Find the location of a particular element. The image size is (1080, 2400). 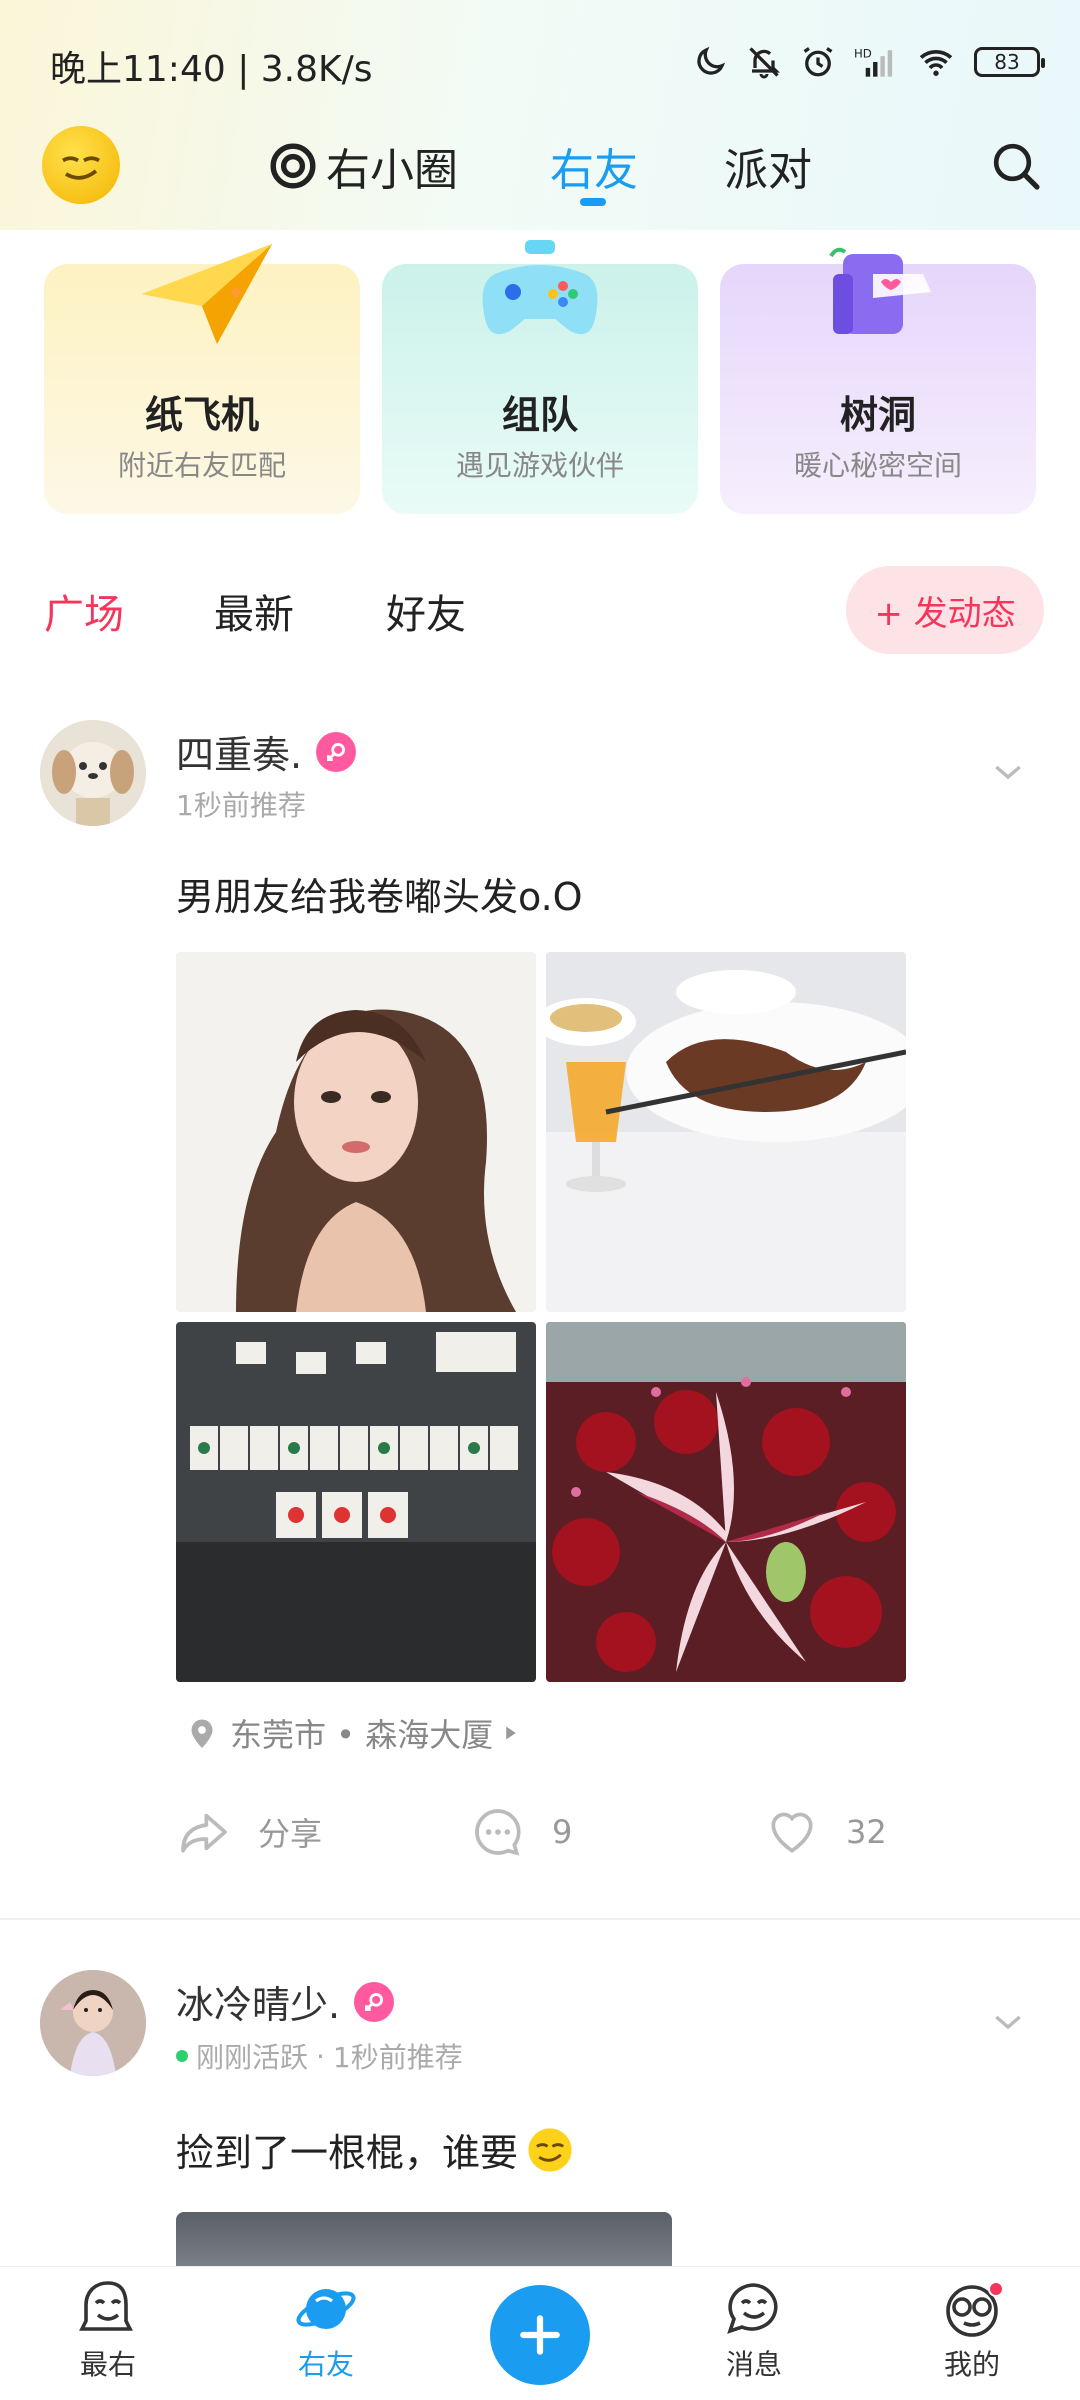

flower-bouquet-photo is located at coordinates (726, 1502).